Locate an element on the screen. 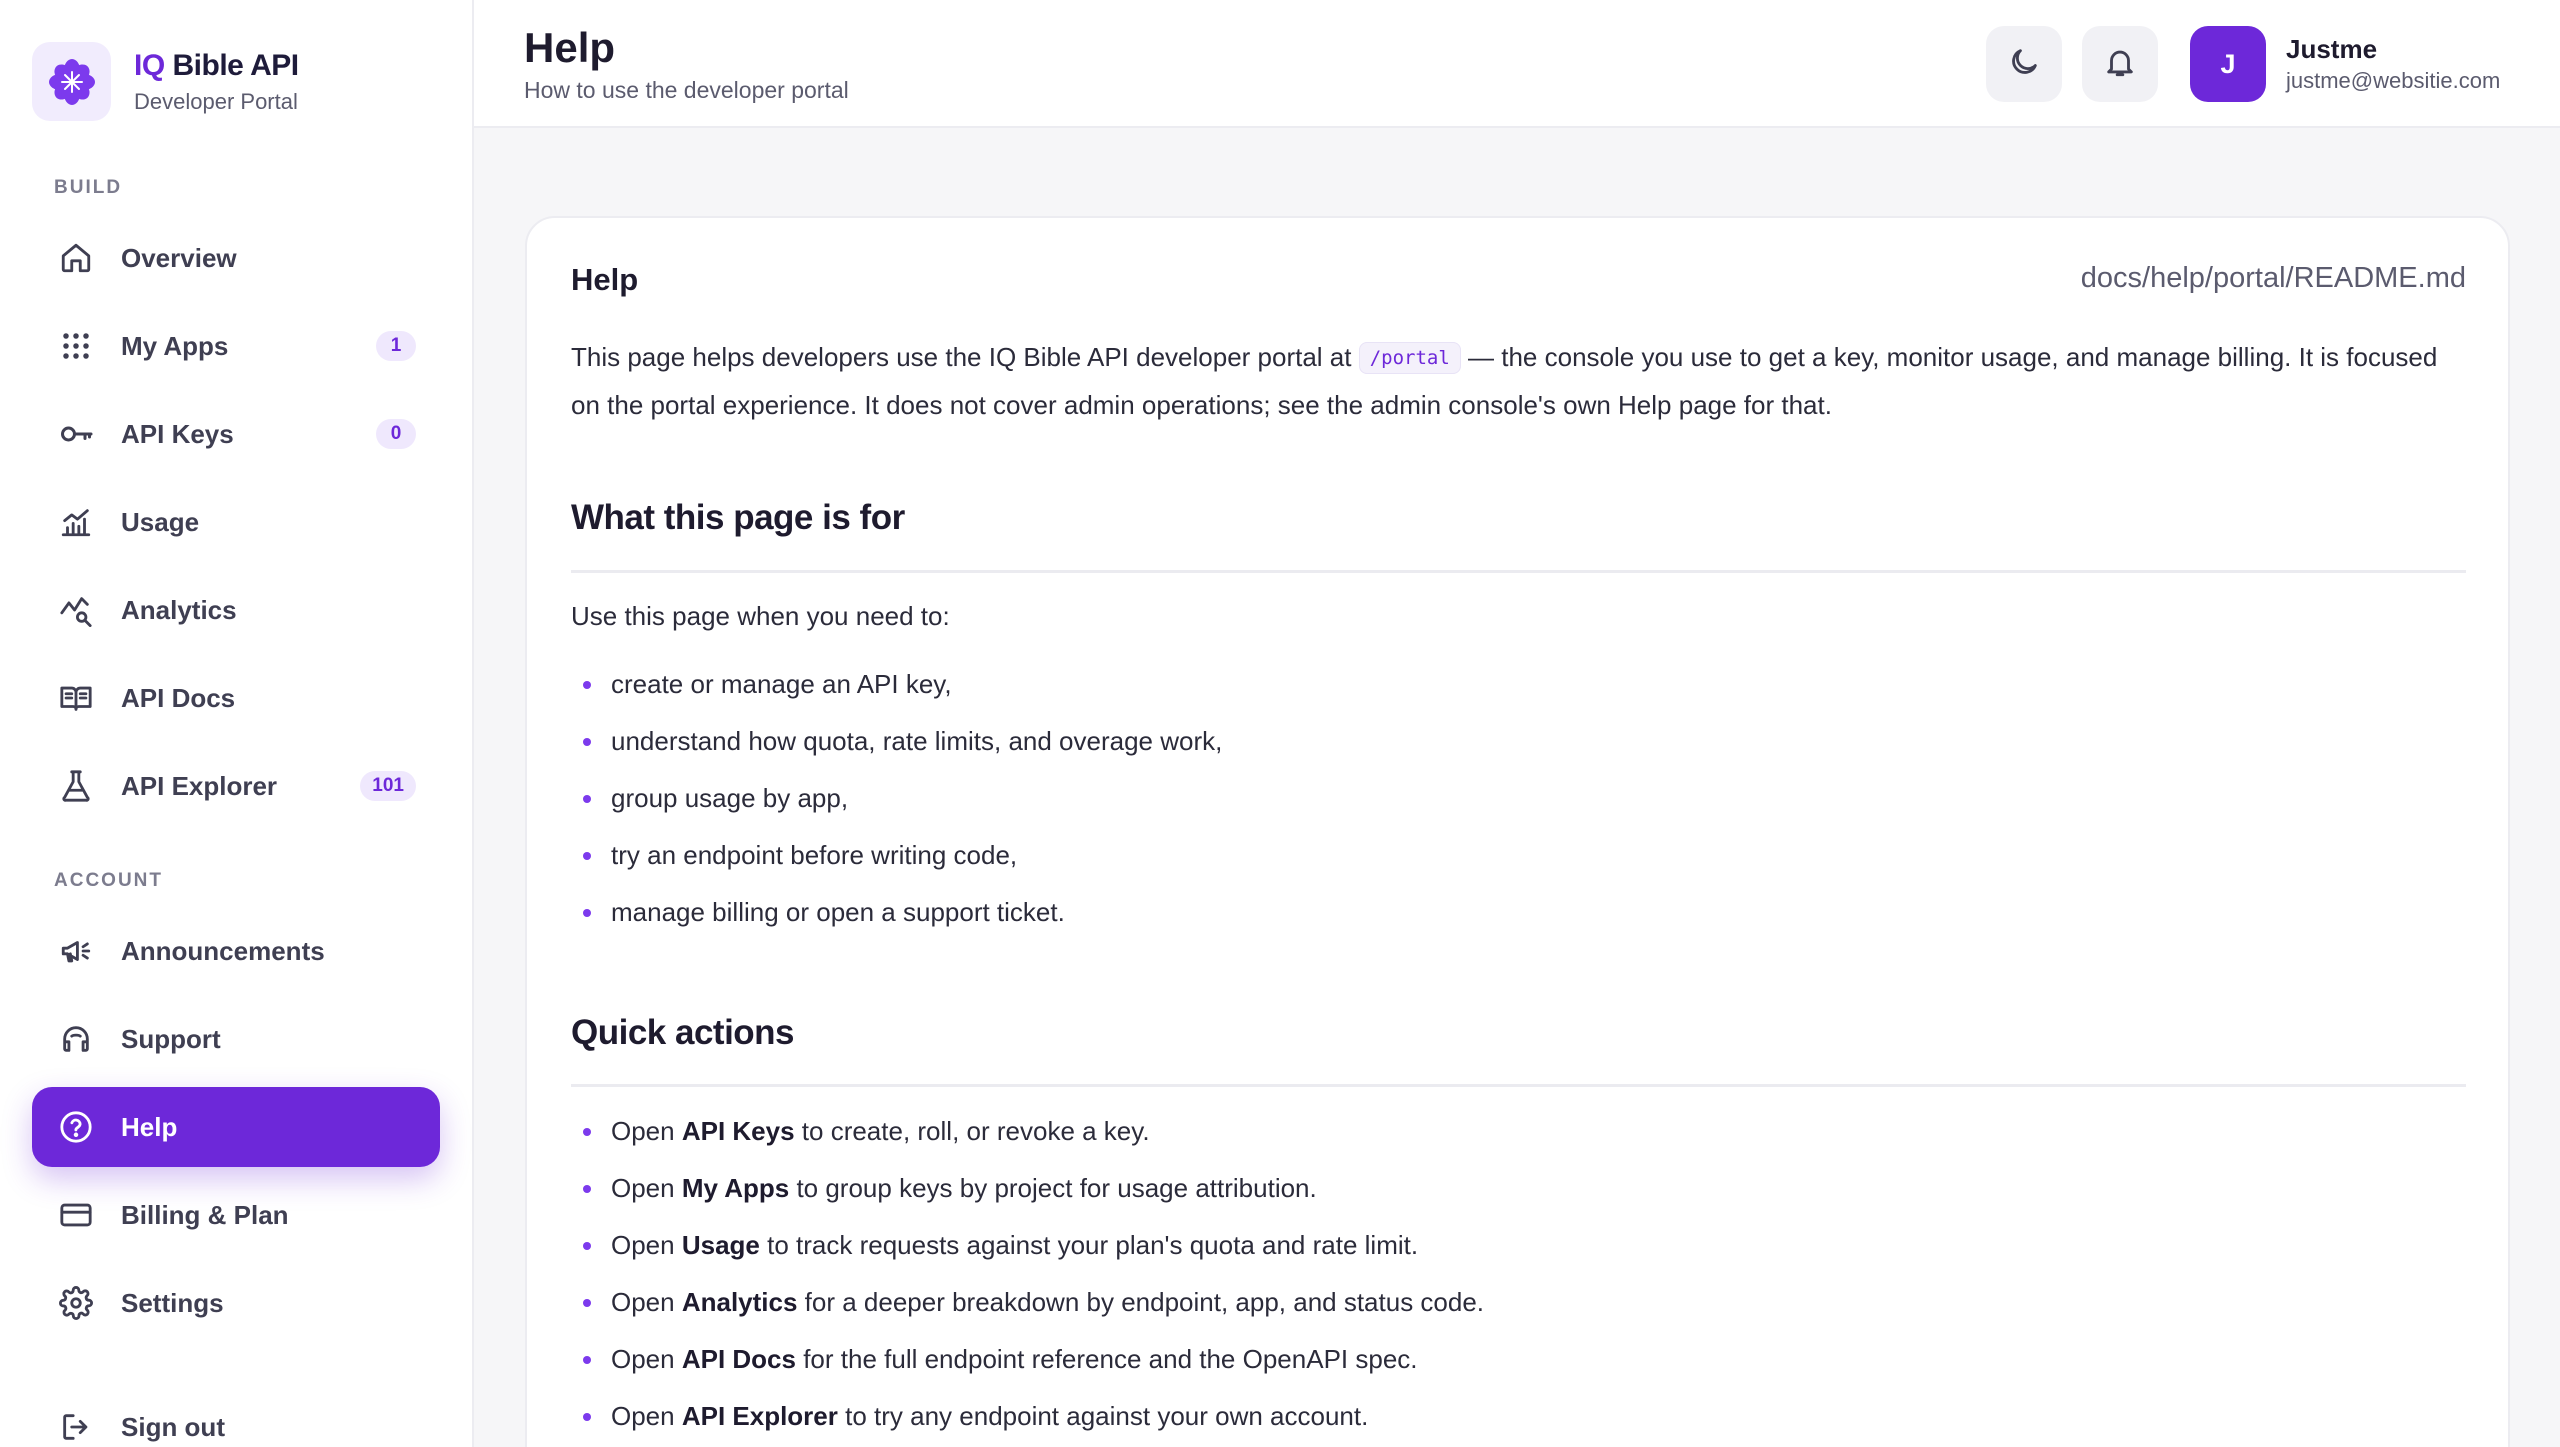 This screenshot has width=2560, height=1447. sidebar-item-label: Usage is located at coordinates (160, 521).